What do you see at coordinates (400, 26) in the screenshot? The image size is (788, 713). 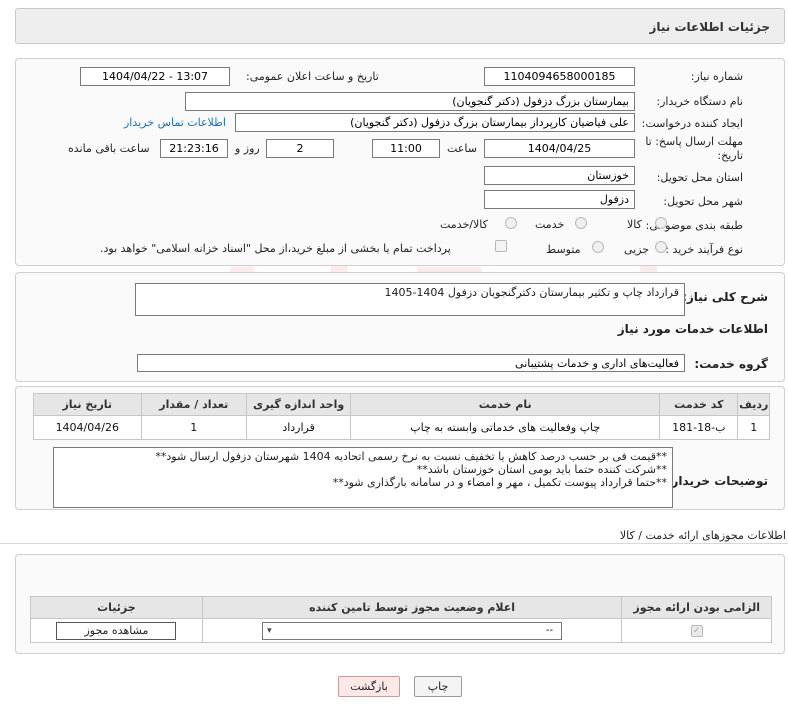 I see `page-header: جزئیات اطلاعات نیاز` at bounding box center [400, 26].